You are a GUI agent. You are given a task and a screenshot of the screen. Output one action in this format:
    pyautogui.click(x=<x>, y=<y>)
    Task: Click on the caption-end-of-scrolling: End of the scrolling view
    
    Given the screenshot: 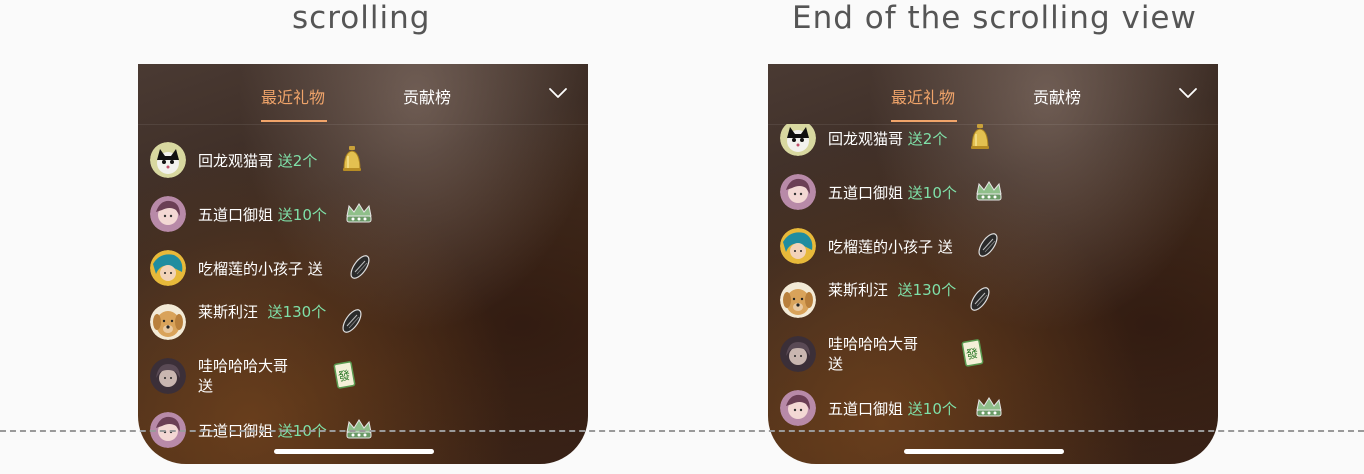 What is the action you would take?
    pyautogui.click(x=994, y=18)
    